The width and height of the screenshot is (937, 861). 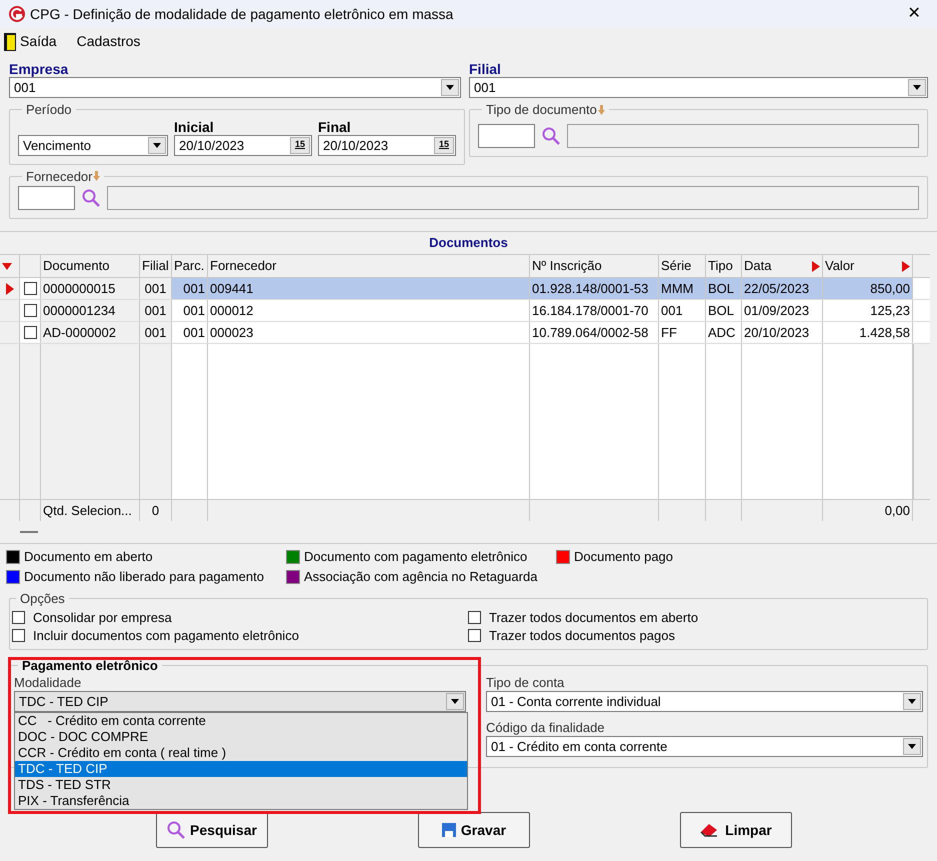 What do you see at coordinates (241, 785) in the screenshot?
I see `dropdown-option: TDS - TED STR` at bounding box center [241, 785].